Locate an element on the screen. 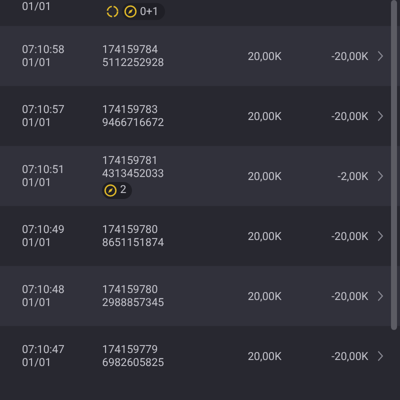 This screenshot has width=400, height=400. time-text: 07:10:57 is located at coordinates (44, 109).